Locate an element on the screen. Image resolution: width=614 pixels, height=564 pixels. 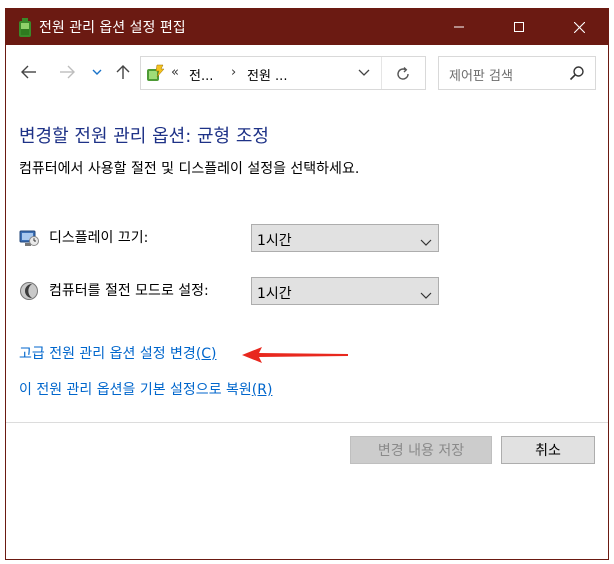
page-title: 변경할 전원 관리 옵션: 균형 조정 is located at coordinates (144, 136).